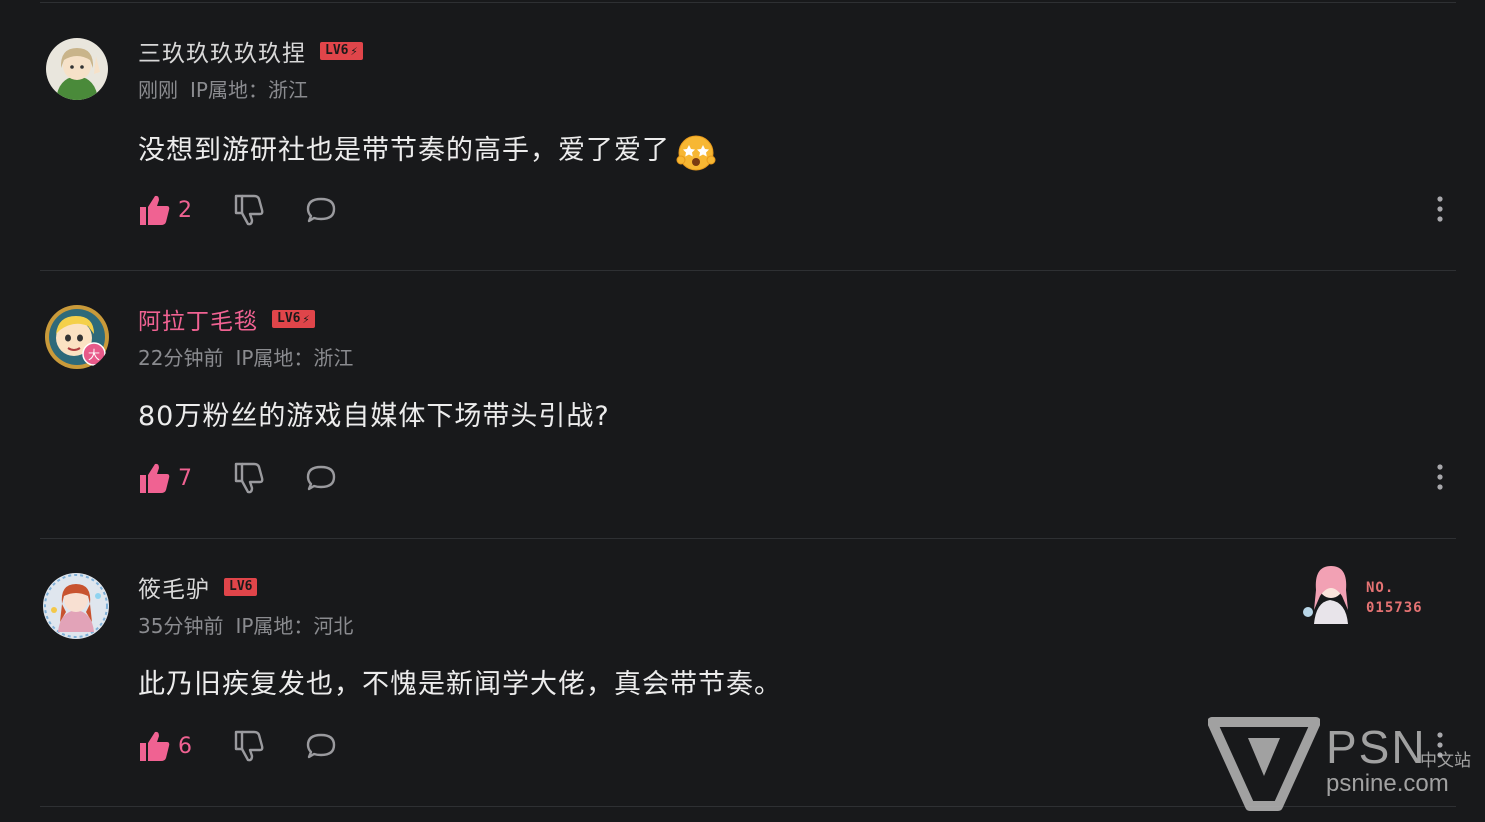  Describe the element at coordinates (404, 150) in the screenshot. I see `comment-body: 没想到游研社也是带节奏的高手，爱了爱了` at that location.